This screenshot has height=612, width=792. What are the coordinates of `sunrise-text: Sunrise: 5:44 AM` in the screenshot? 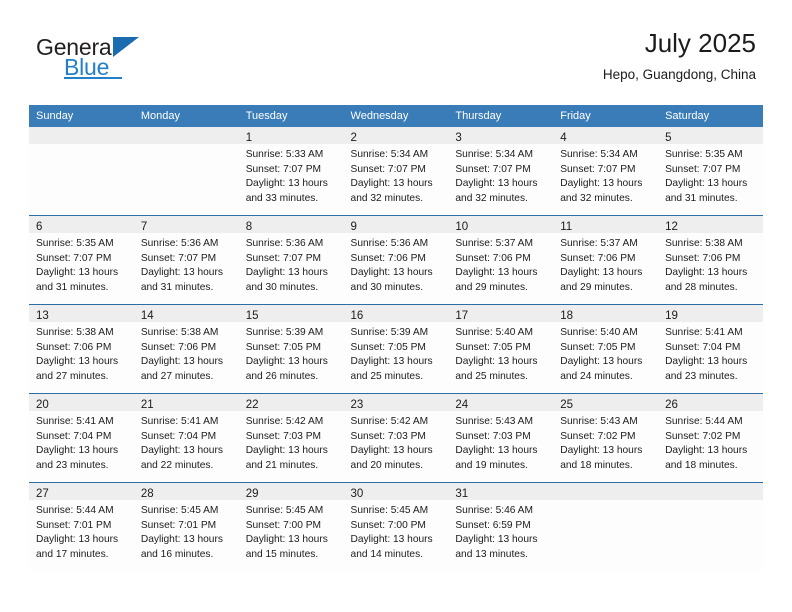 It's located at (75, 510).